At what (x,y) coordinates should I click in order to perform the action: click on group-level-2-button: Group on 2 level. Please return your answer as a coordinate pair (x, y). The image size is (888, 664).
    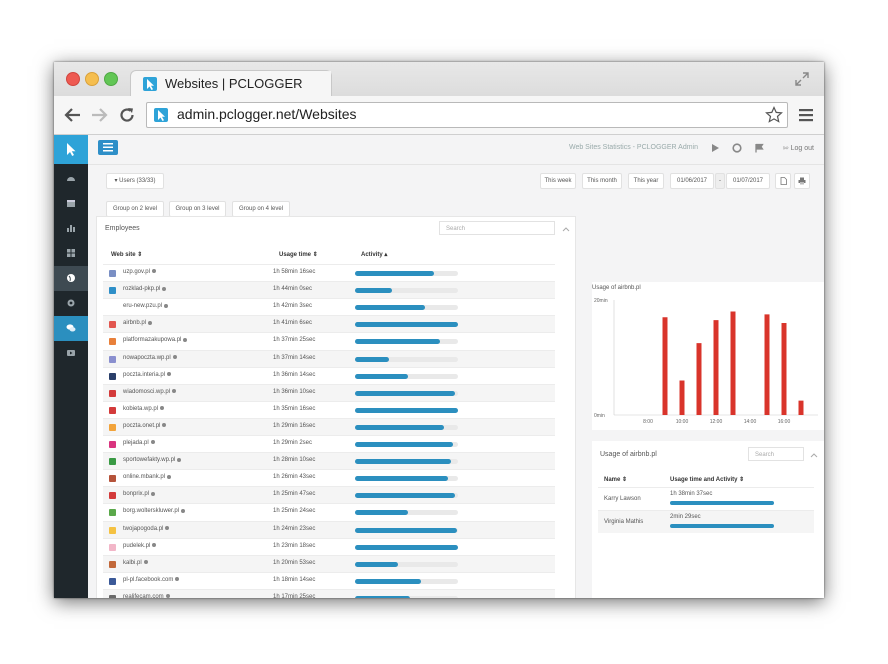
    Looking at the image, I should click on (135, 209).